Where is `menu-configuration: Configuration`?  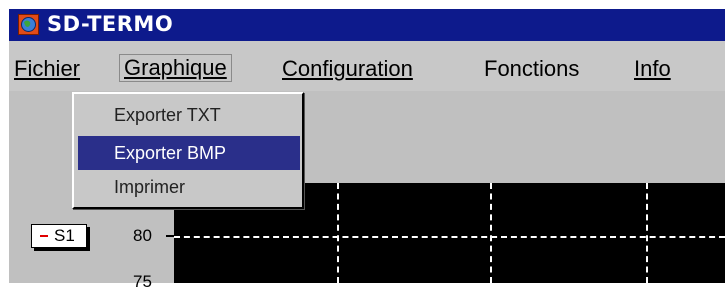
menu-configuration: Configuration is located at coordinates (347, 69).